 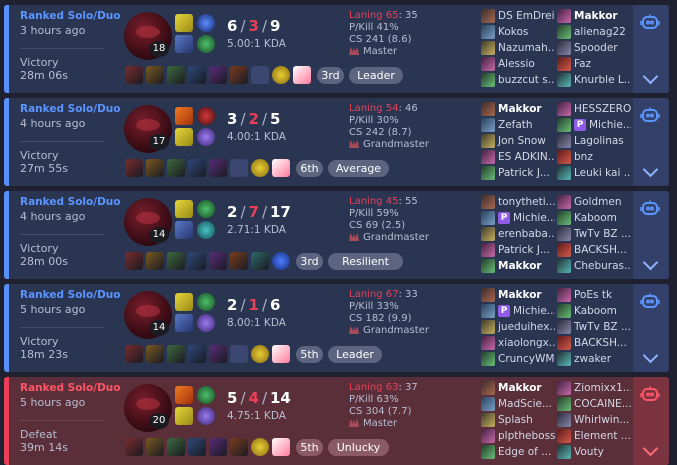 What do you see at coordinates (518, 16) in the screenshot?
I see `participant-team1: DS EmDrei` at bounding box center [518, 16].